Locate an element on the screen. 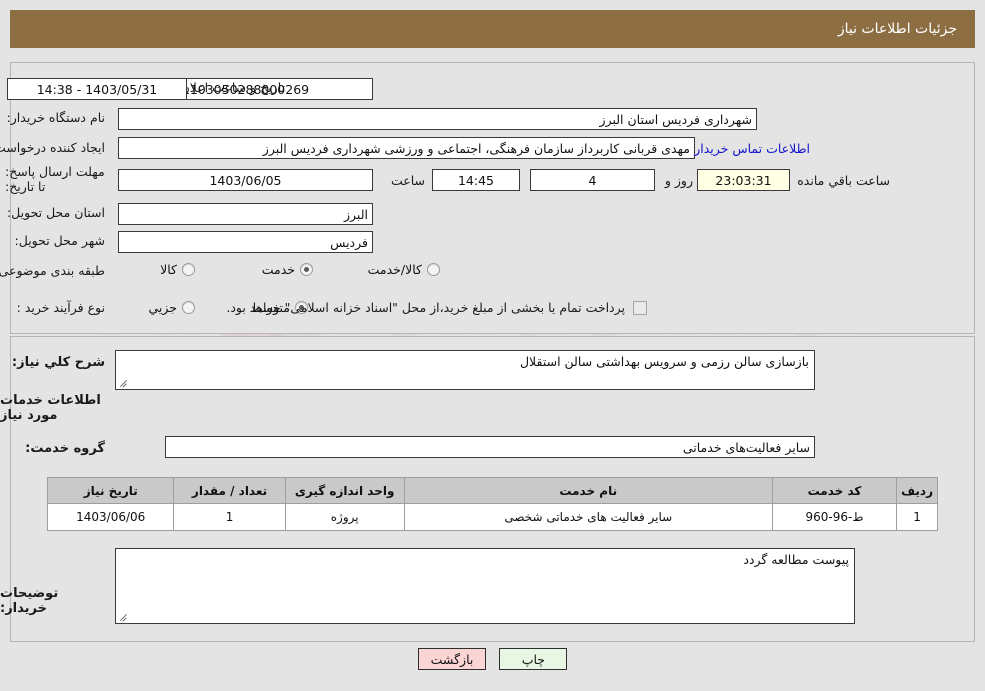  category-label: طبقه بندی موضوعی: is located at coordinates (52, 270).